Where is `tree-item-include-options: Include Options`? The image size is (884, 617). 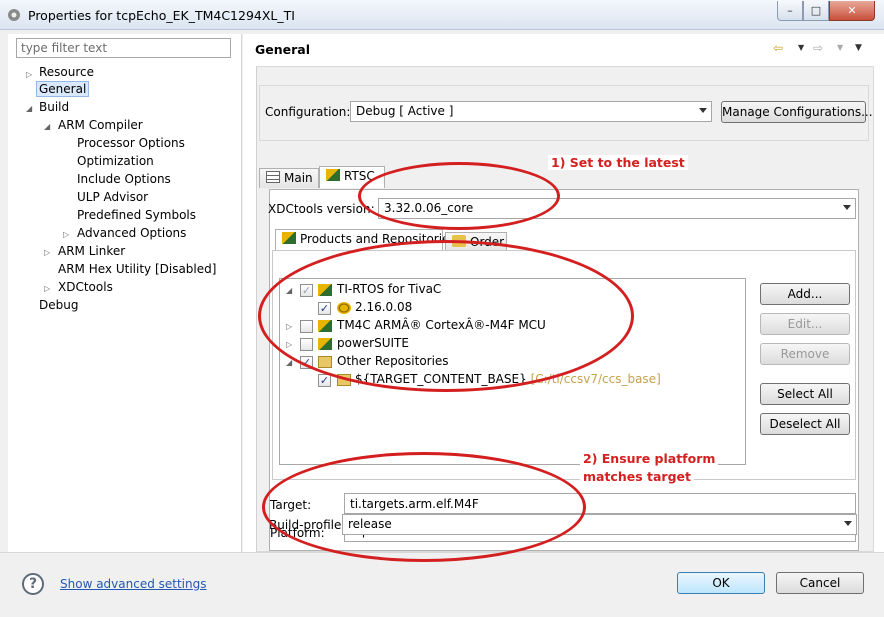
tree-item-include-options: Include Options is located at coordinates (124, 179).